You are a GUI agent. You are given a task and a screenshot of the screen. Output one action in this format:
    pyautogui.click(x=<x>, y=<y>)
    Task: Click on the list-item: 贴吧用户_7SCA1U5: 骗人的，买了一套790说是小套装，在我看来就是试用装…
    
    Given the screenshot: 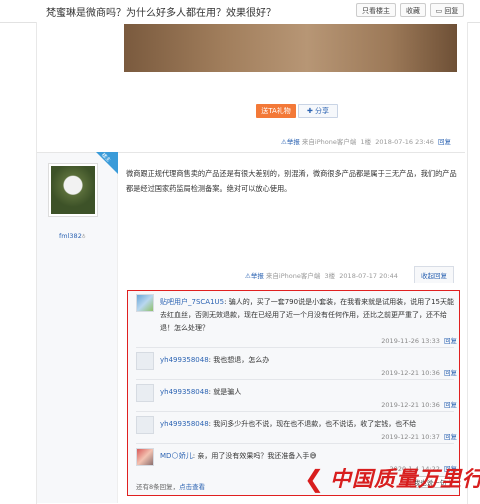 What is the action you would take?
    pyautogui.click(x=295, y=314)
    